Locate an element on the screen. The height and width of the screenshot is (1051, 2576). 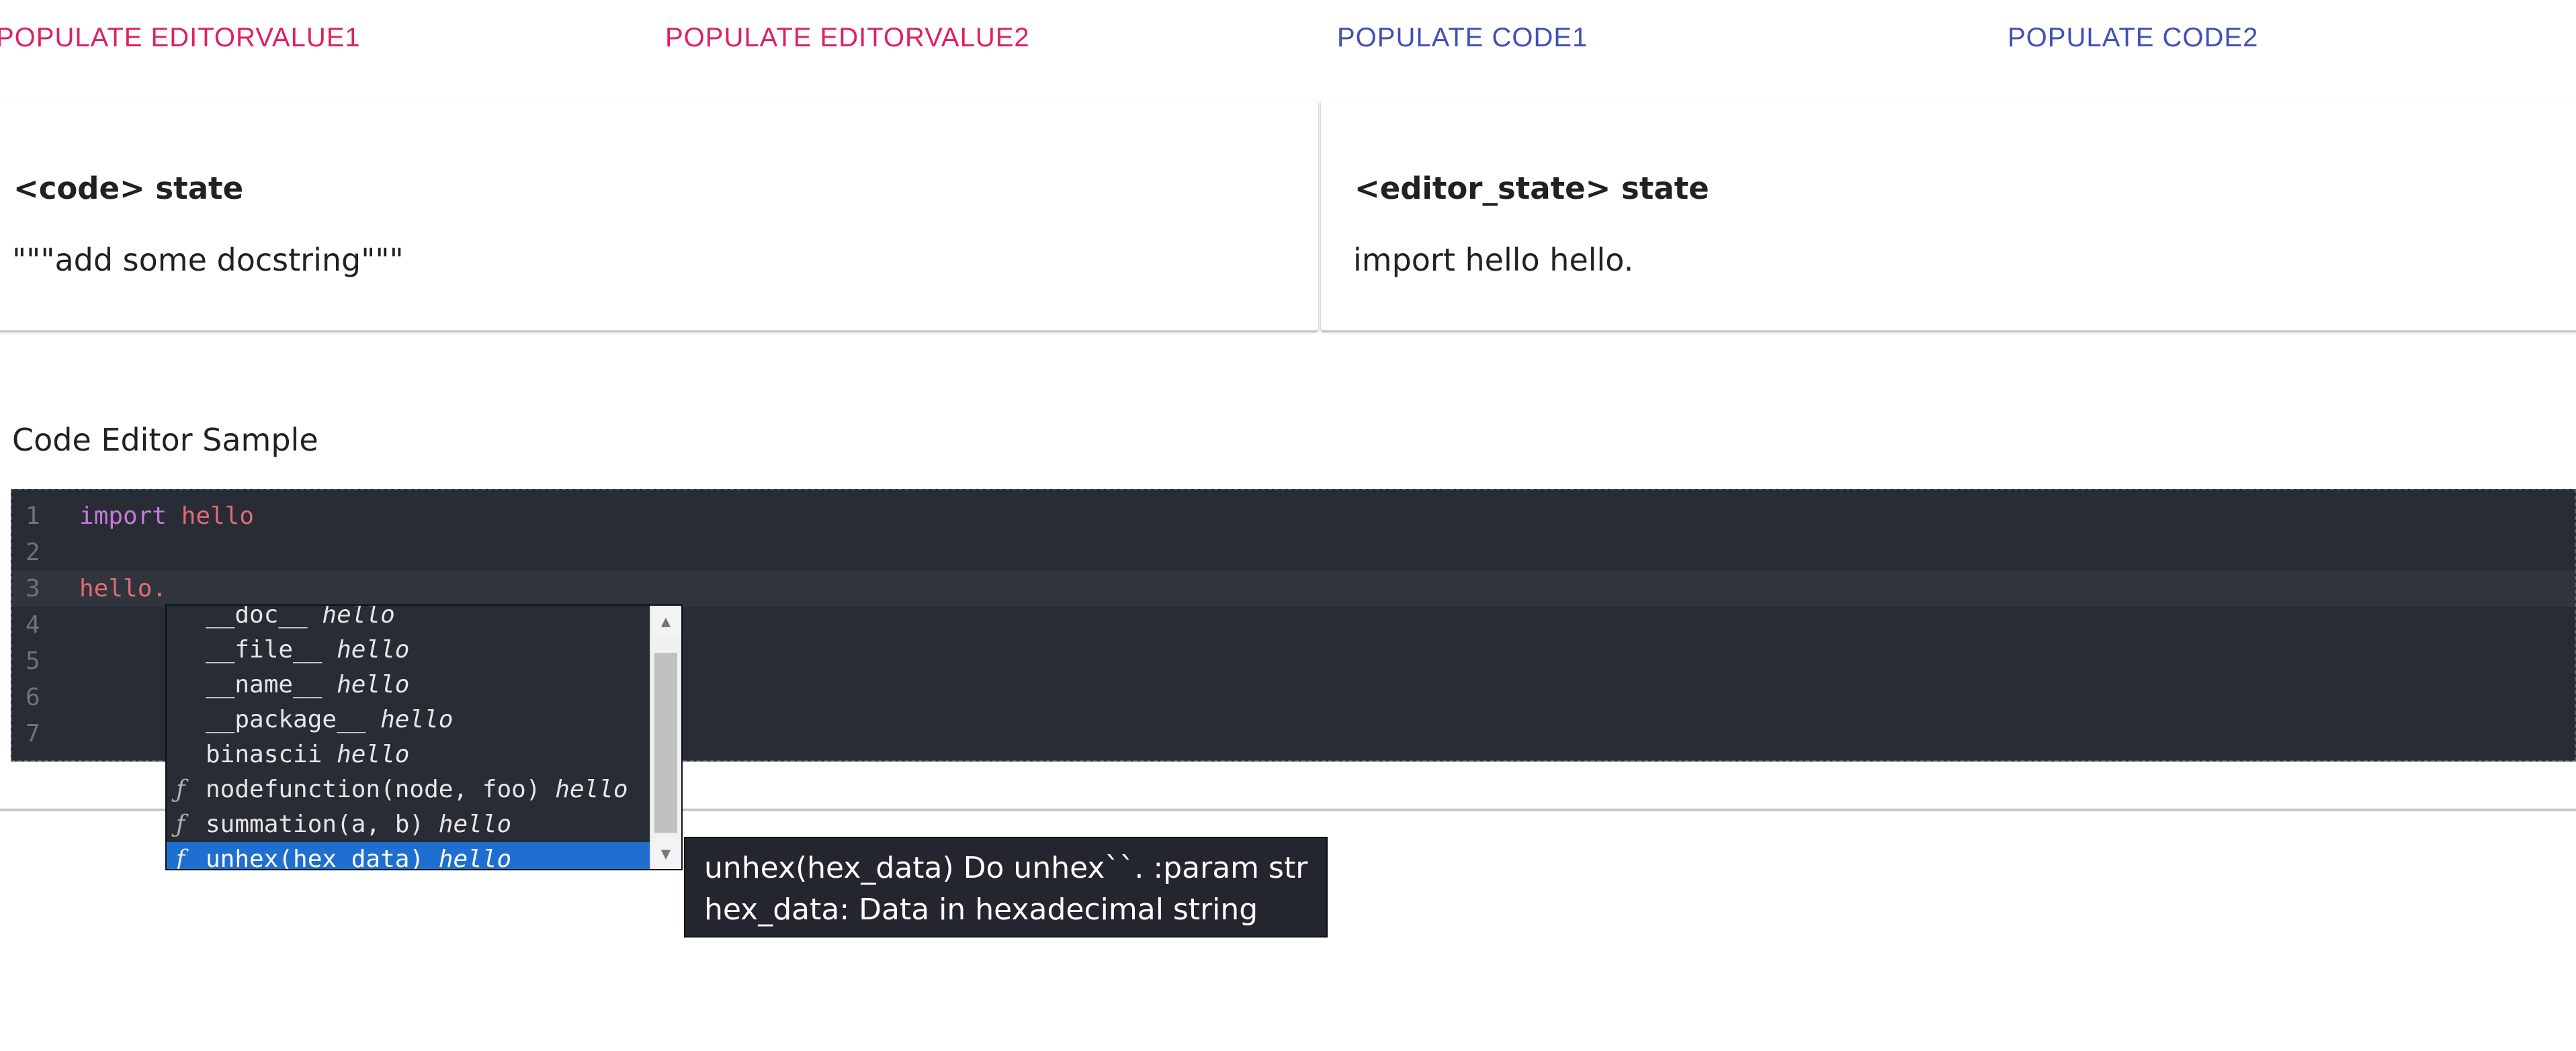
tooltip-line: hex_data: Data in hexadecimal string is located at coordinates (981, 910).